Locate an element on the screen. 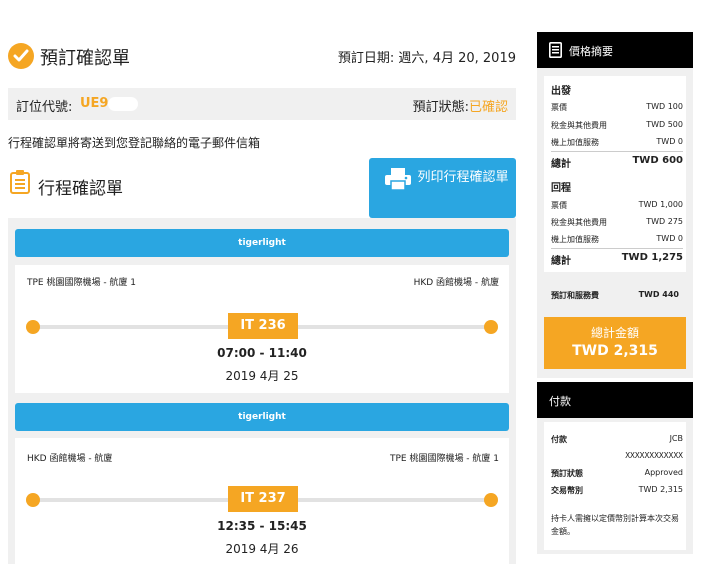 The width and height of the screenshot is (701, 564). payment-status-row: 預訂狀態 Approved is located at coordinates (617, 473).